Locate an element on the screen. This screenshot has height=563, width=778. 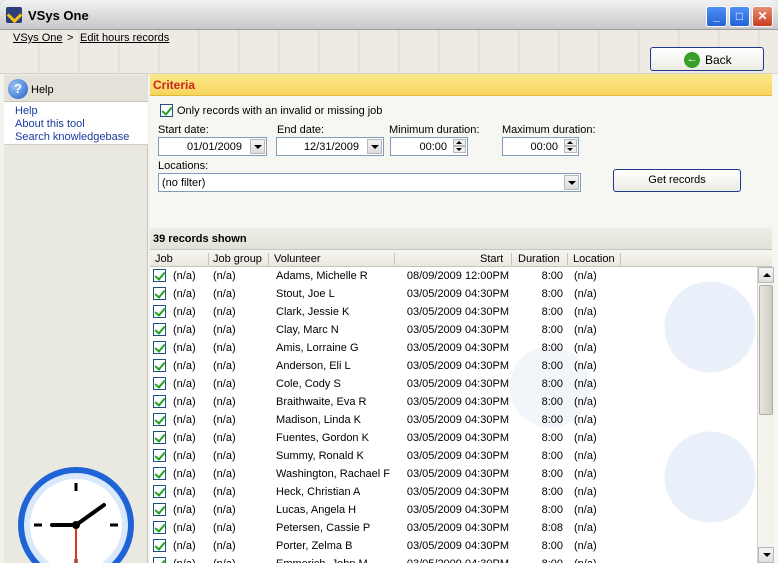
start-date-picker: 01/01/2009 is located at coordinates (212, 146).